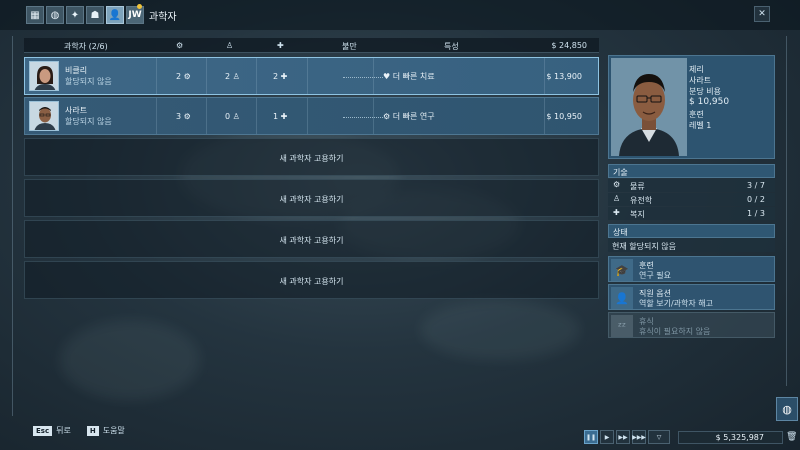  I want to click on fastest-icon: ▶▶▶, so click(639, 437).